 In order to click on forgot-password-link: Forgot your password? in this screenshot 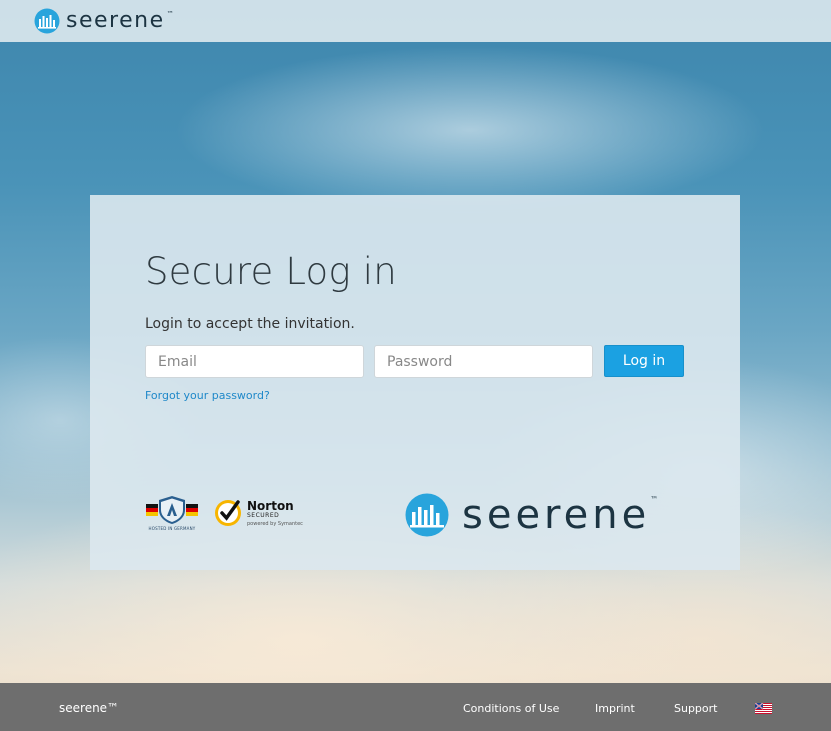, I will do `click(207, 395)`.